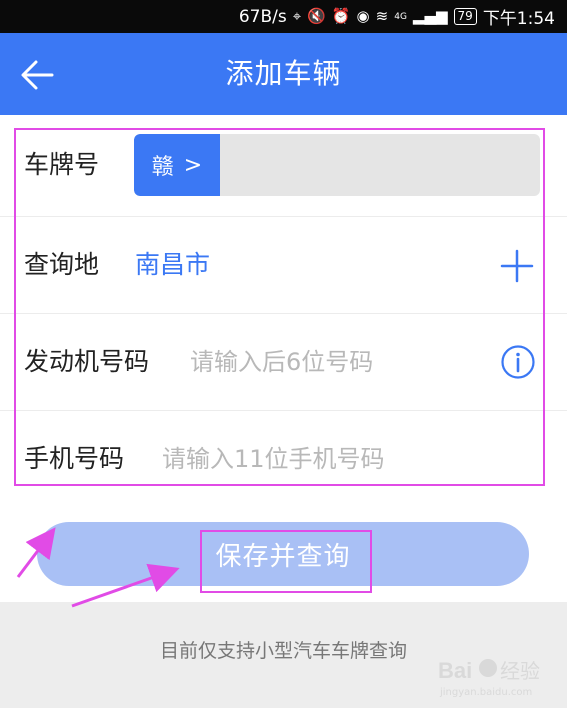 The image size is (567, 708). I want to click on location-row: 查询地 南昌市, so click(283, 265).